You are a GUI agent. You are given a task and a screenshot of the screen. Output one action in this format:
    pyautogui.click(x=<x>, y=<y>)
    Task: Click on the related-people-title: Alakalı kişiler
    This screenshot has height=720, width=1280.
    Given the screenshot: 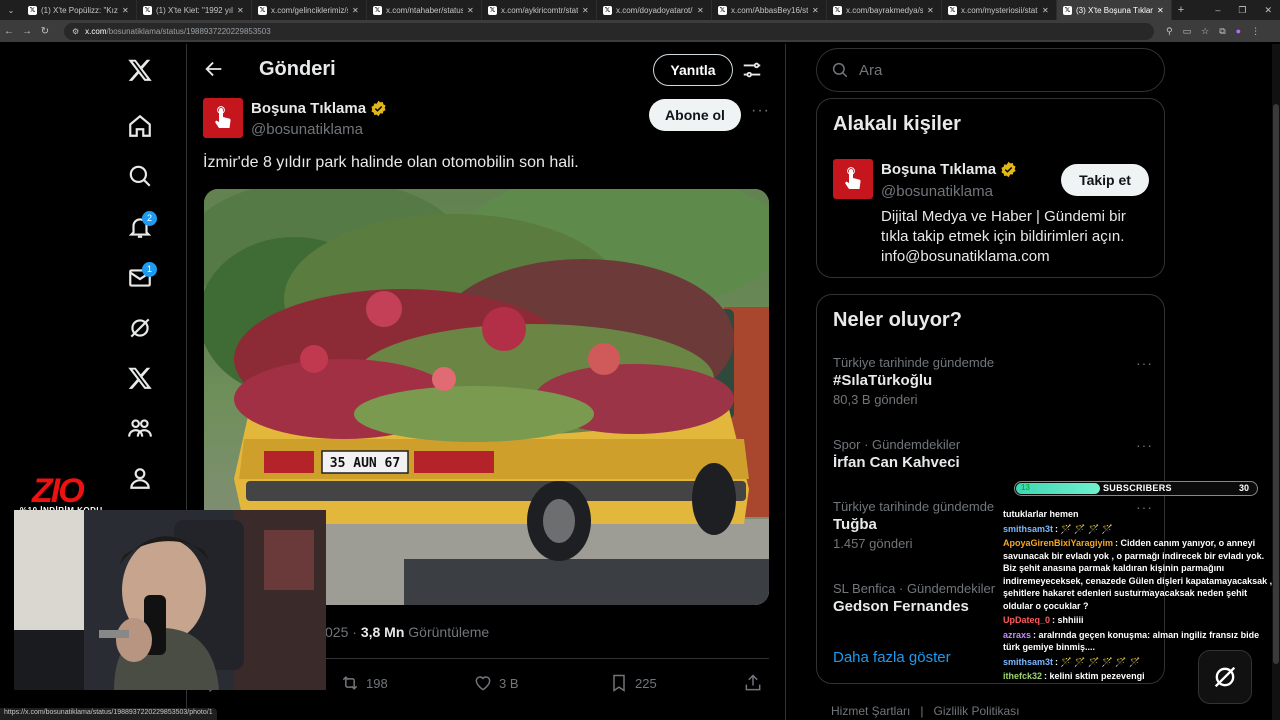 What is the action you would take?
    pyautogui.click(x=897, y=124)
    